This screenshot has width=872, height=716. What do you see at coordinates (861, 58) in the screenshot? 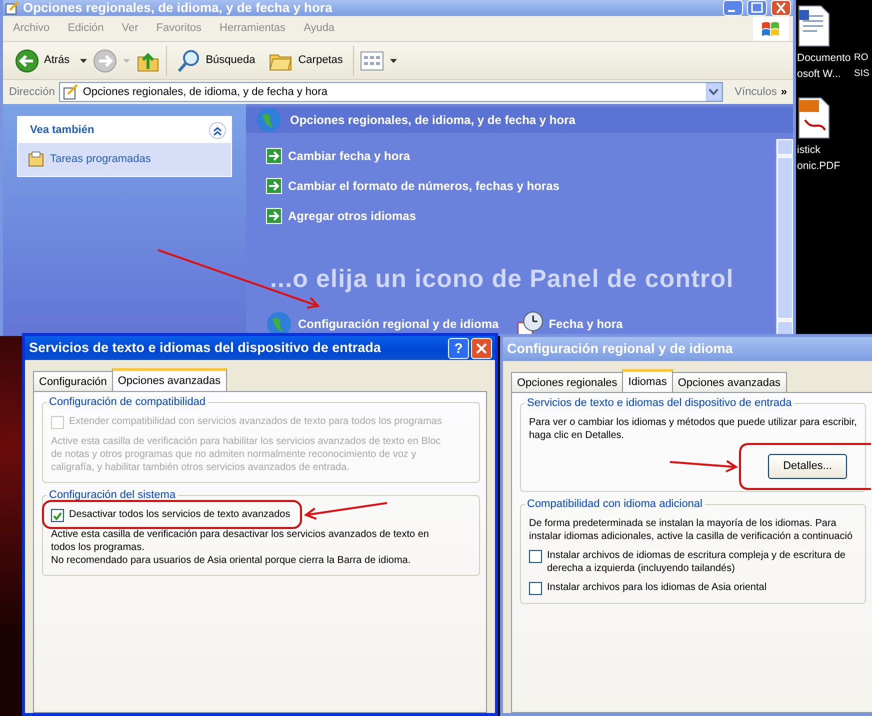
I see `icon-label: RO` at bounding box center [861, 58].